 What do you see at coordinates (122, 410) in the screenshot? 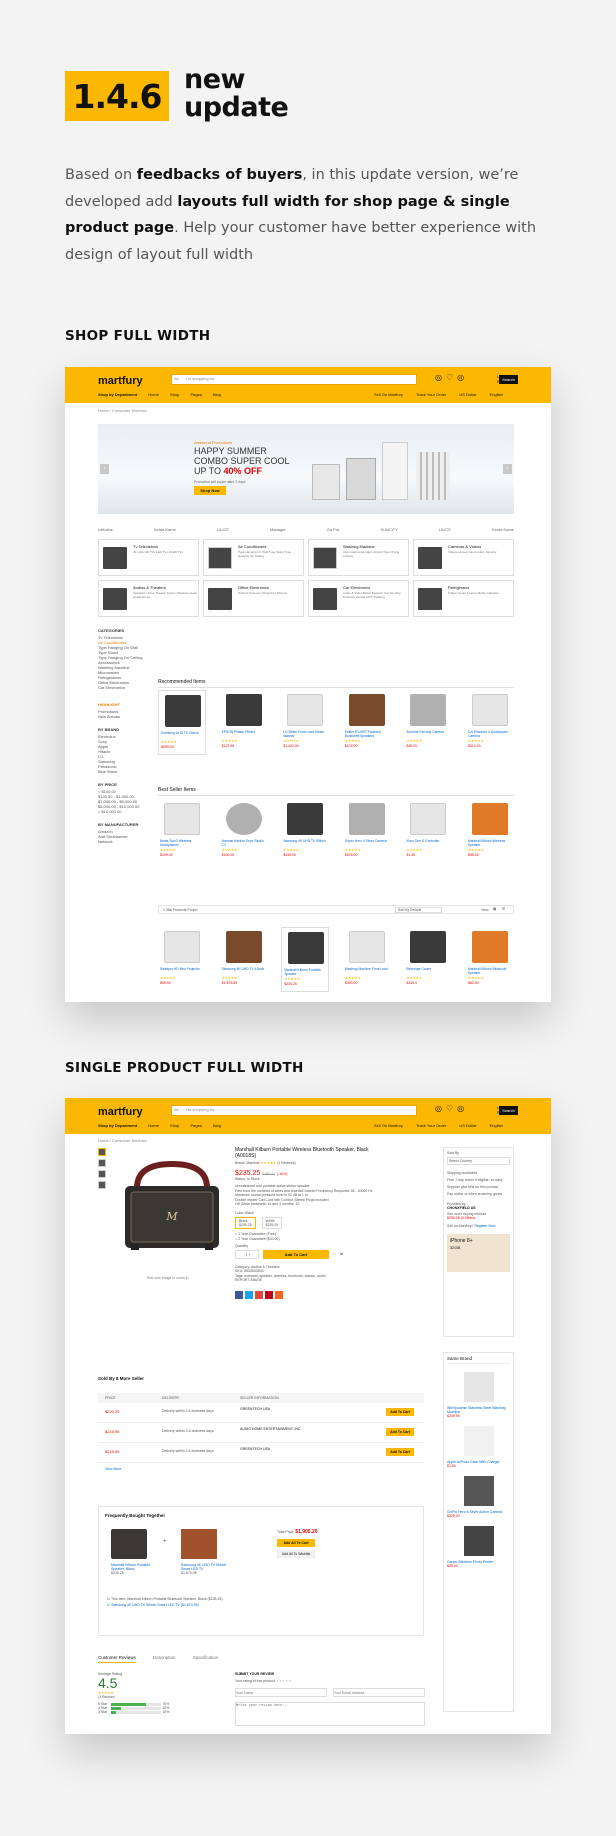
I see `breadcrumb: Home / Consumer Electrics` at bounding box center [122, 410].